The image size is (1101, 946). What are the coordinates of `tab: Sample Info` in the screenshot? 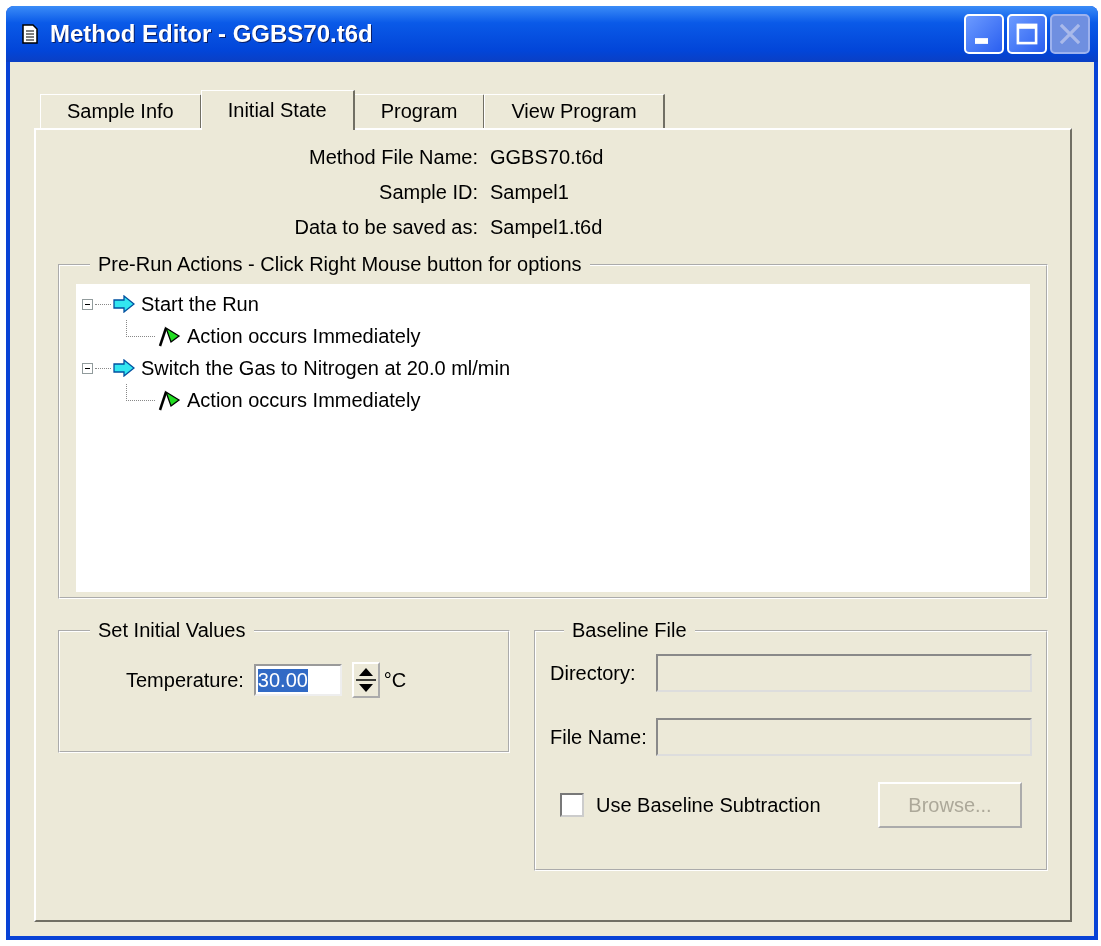 It's located at (121, 111).